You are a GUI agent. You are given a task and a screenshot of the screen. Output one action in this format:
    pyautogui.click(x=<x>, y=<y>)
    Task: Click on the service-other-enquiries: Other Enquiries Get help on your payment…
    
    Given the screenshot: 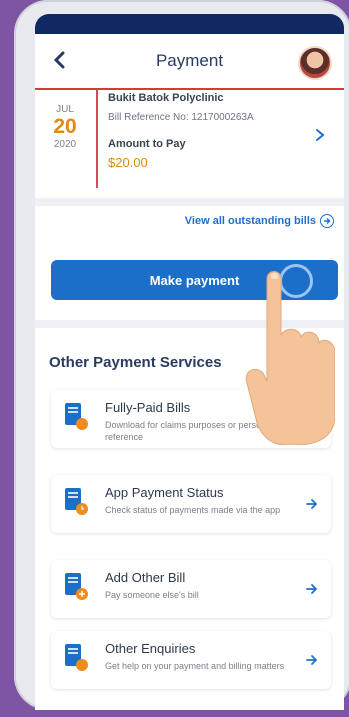 What is the action you would take?
    pyautogui.click(x=191, y=660)
    